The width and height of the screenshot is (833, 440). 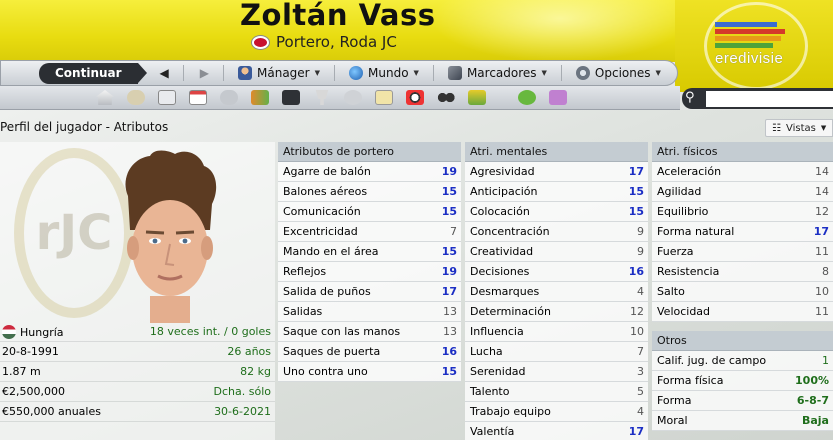 I want to click on physical-attributes-header: Atri. físicos, so click(x=742, y=152).